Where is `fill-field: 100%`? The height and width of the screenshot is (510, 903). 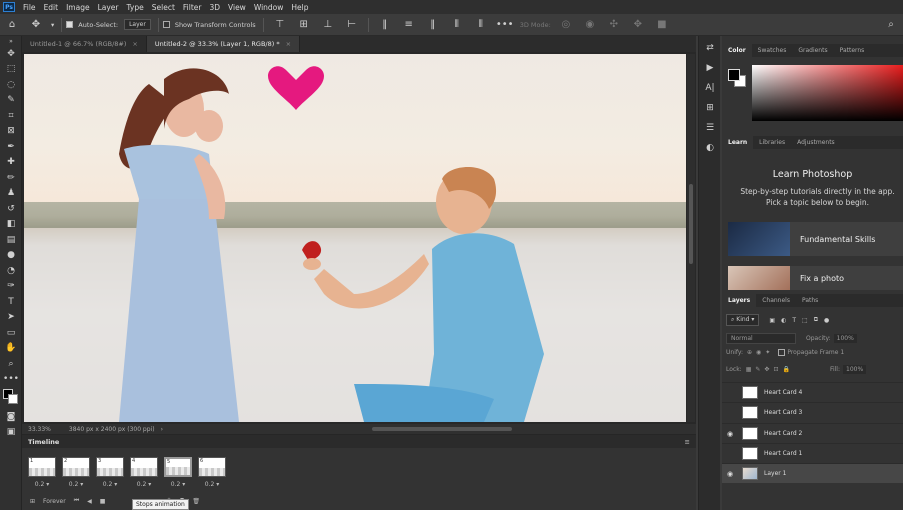
fill-field: 100% is located at coordinates (855, 369).